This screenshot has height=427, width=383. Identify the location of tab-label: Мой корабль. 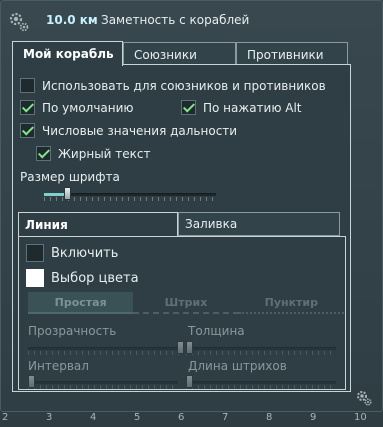
(68, 54).